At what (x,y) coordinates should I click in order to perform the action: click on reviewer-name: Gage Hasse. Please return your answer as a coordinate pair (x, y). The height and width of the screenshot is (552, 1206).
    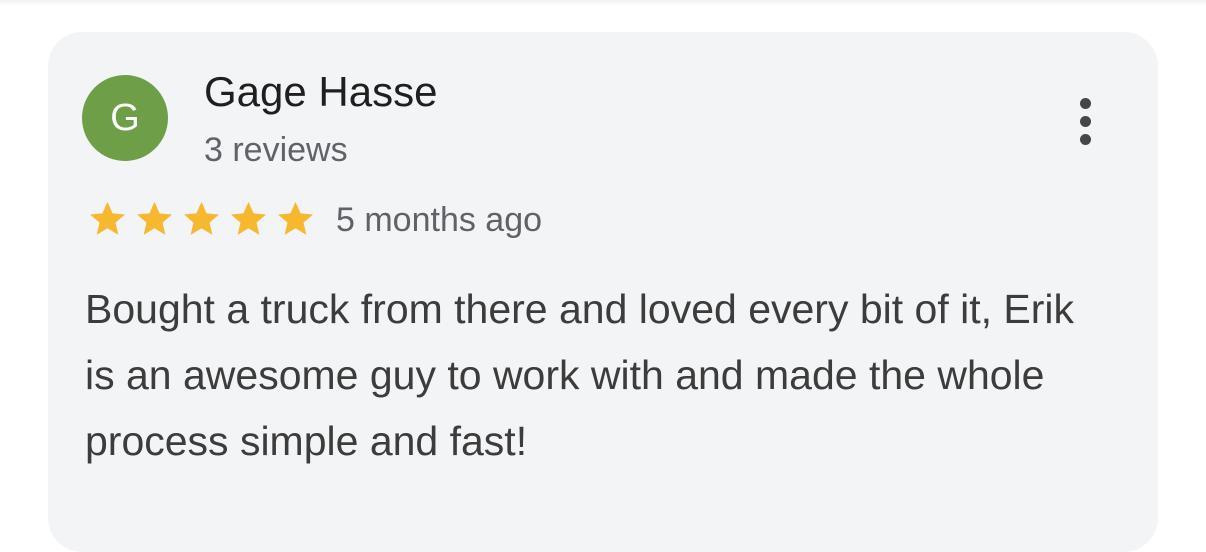
    Looking at the image, I should click on (320, 92).